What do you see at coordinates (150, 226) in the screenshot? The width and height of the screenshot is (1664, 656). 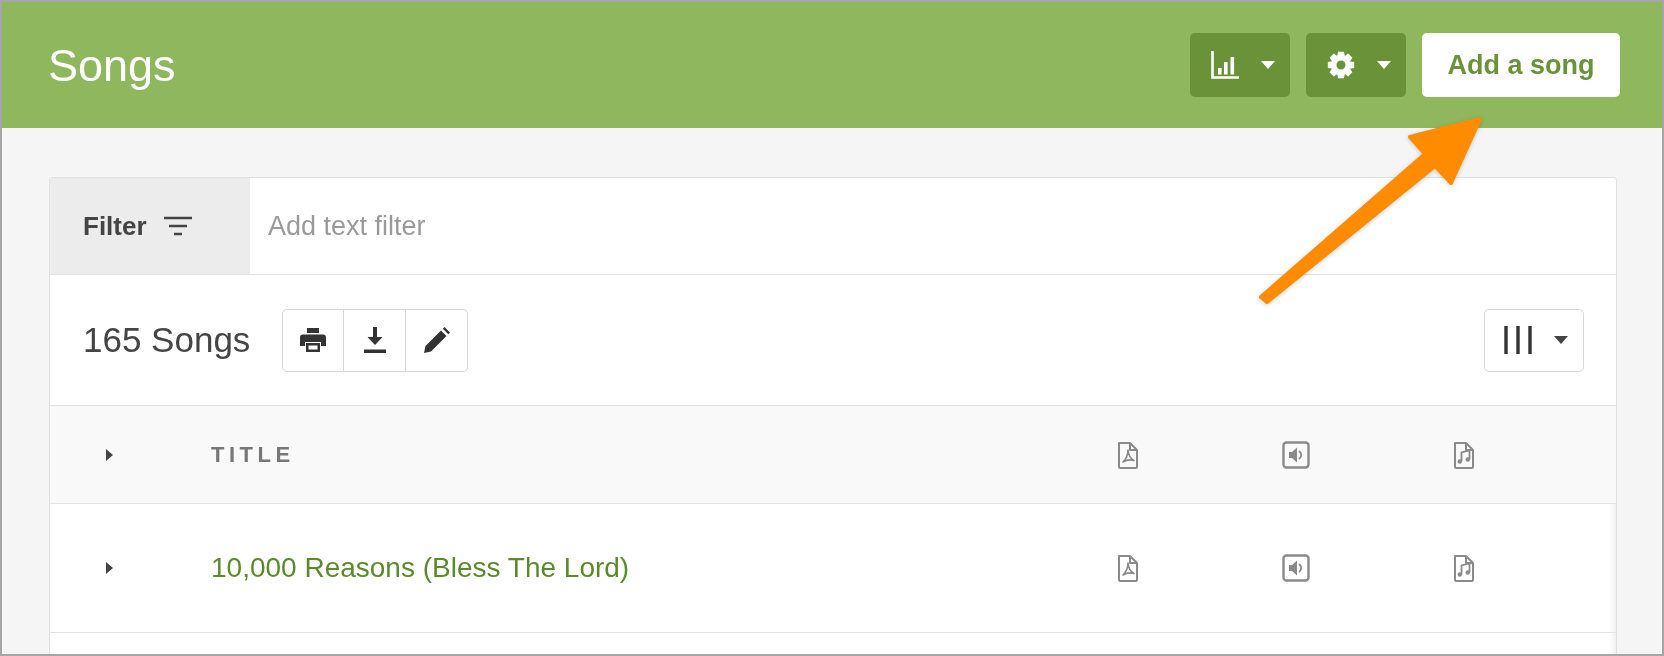 I see `filter-button: Filter` at bounding box center [150, 226].